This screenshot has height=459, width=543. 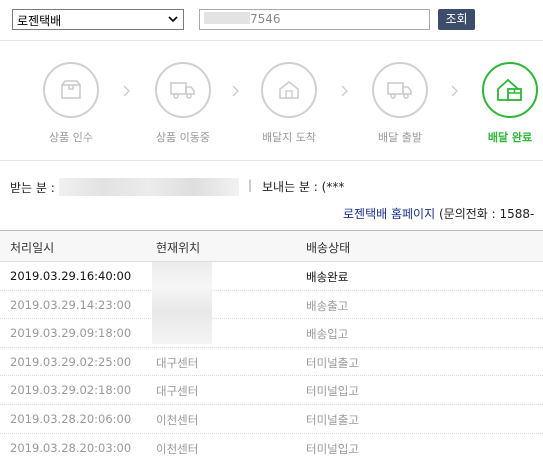 I want to click on step-out-for-delivery: 배달 출발, so click(x=400, y=103).